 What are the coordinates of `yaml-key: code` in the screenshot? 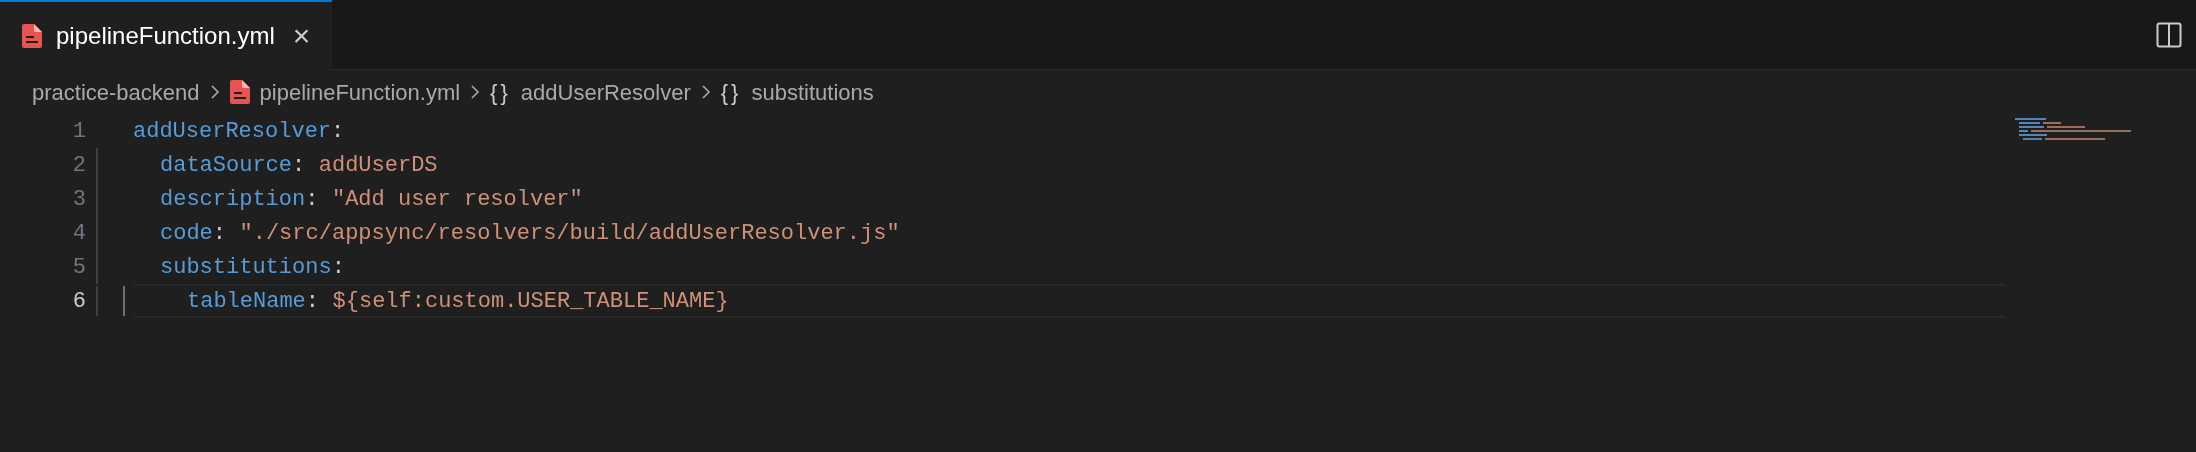 It's located at (186, 233).